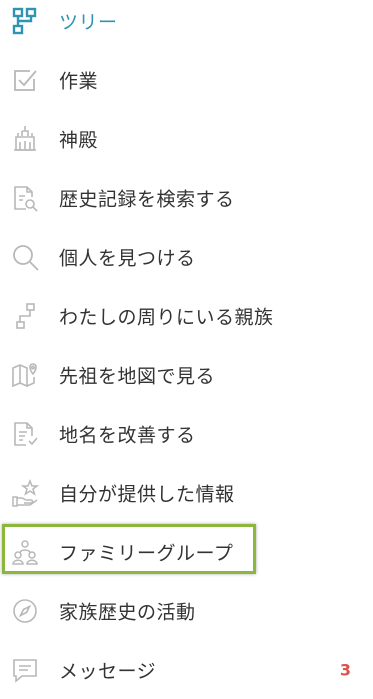 This screenshot has height=699, width=373. I want to click on menu-item-relatives-around-me: わたしの周りにいる親族, so click(186, 316).